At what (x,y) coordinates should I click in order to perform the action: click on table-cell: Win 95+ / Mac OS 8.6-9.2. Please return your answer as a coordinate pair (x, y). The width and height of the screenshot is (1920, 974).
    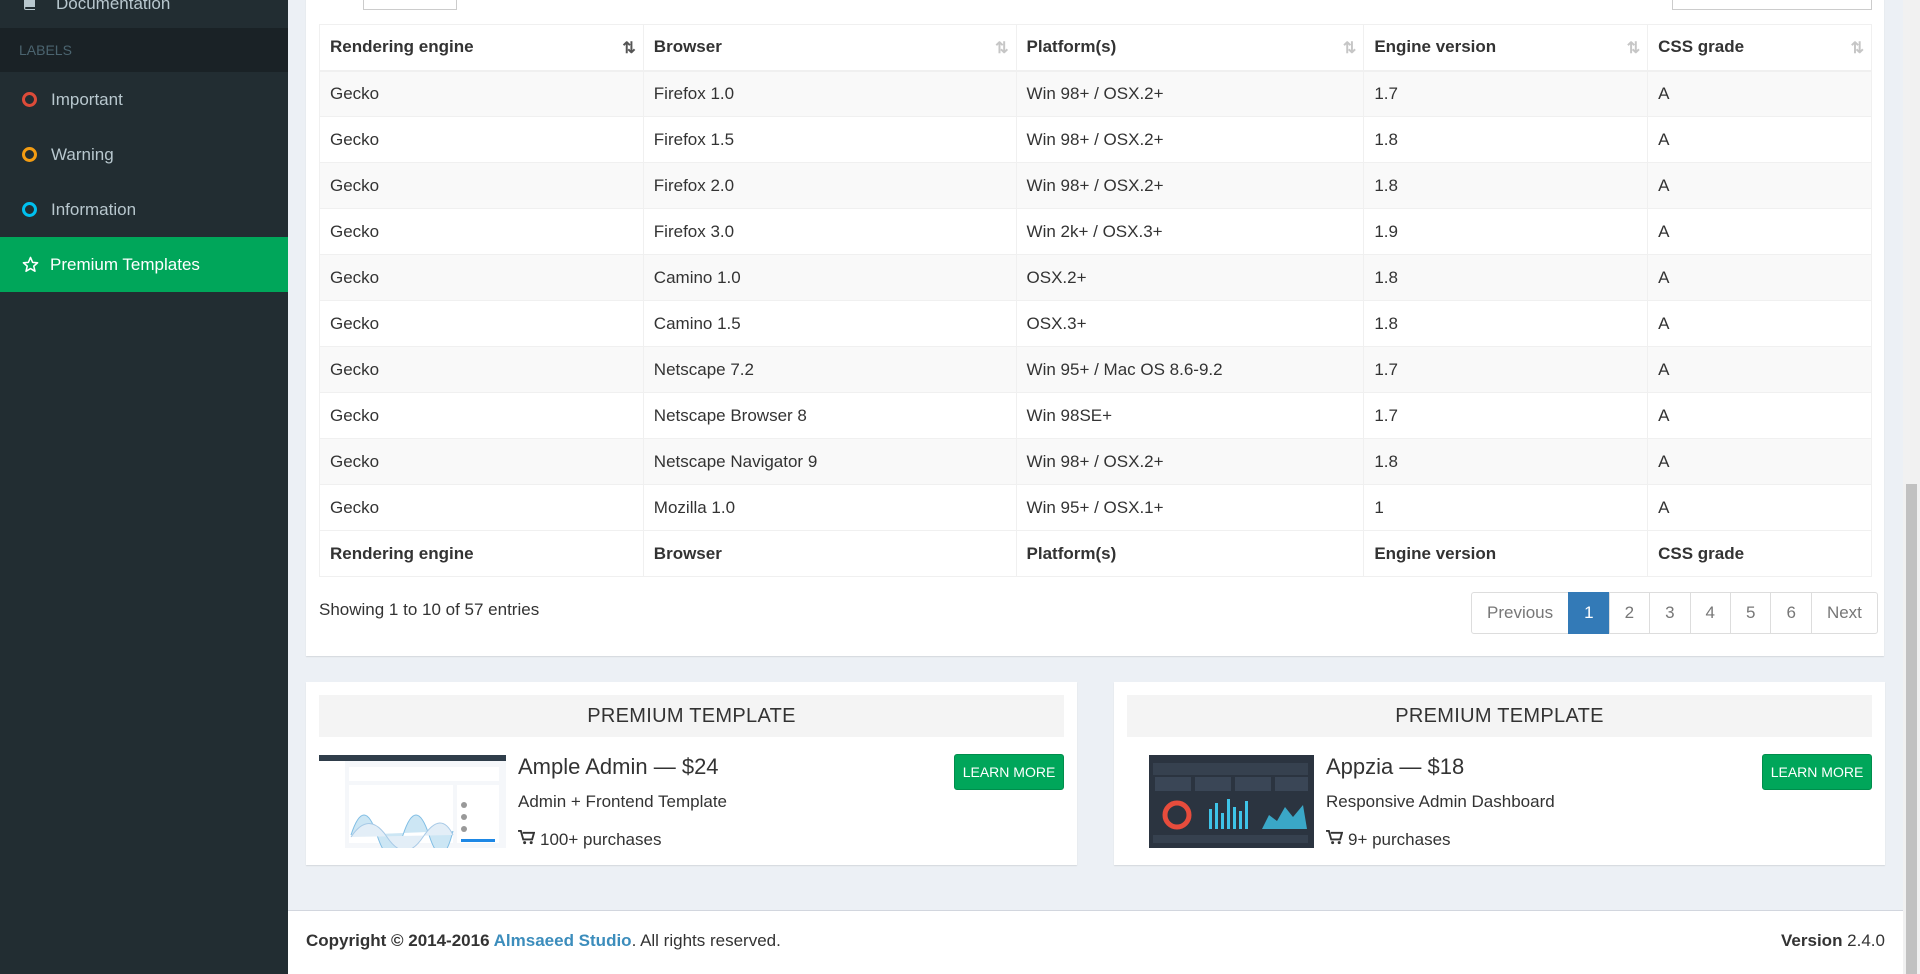
    Looking at the image, I should click on (1190, 369).